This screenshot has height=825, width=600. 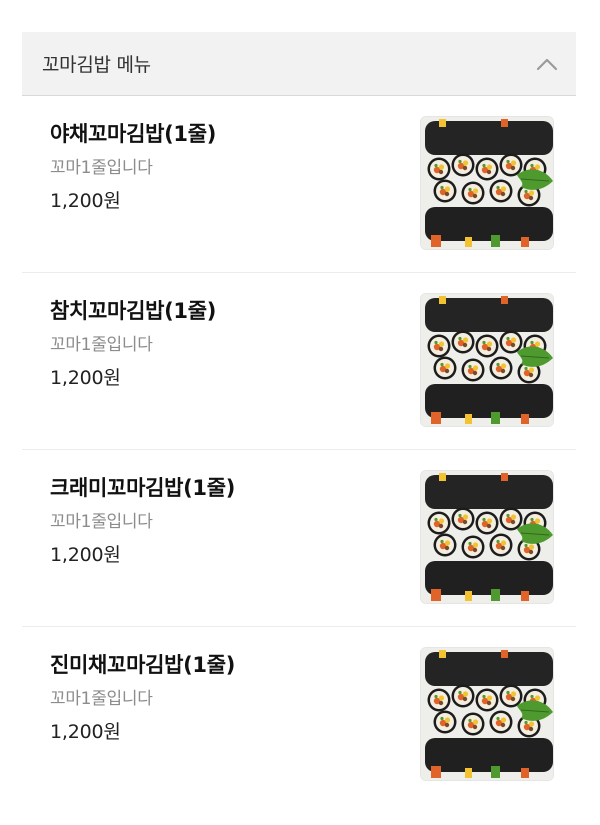 What do you see at coordinates (143, 488) in the screenshot?
I see `menu-item-name: 크래미꼬마김밥(1줄)` at bounding box center [143, 488].